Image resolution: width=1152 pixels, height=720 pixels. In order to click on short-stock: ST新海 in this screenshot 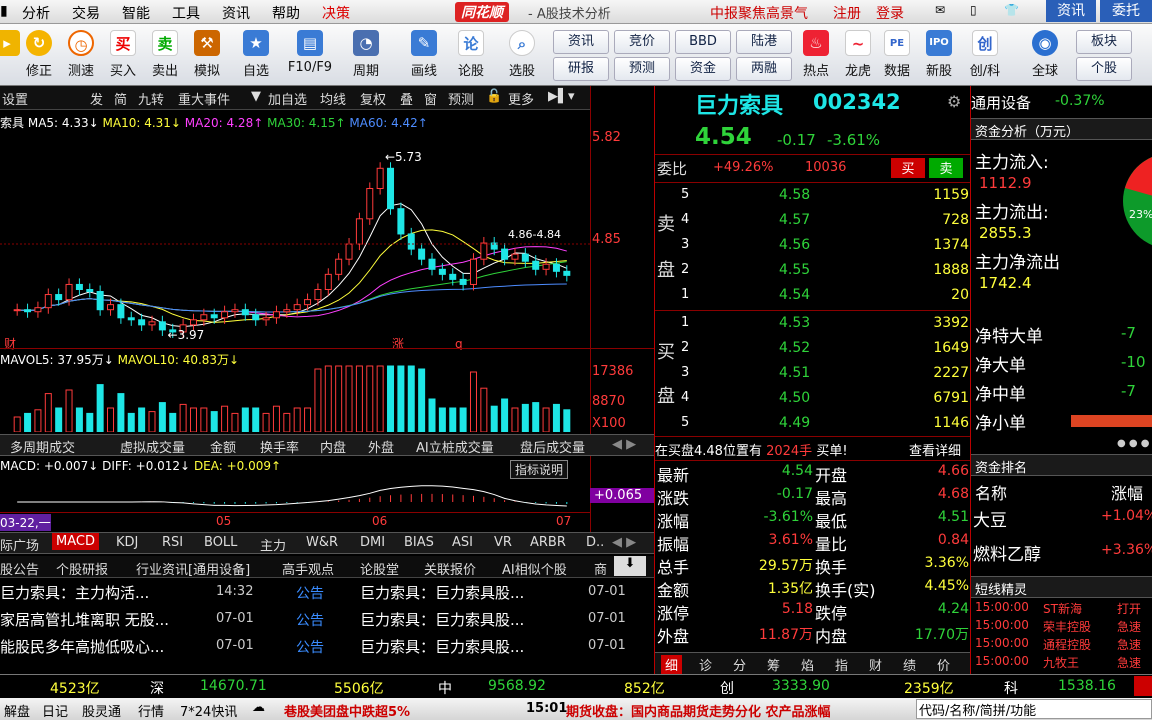, I will do `click(1062, 608)`.